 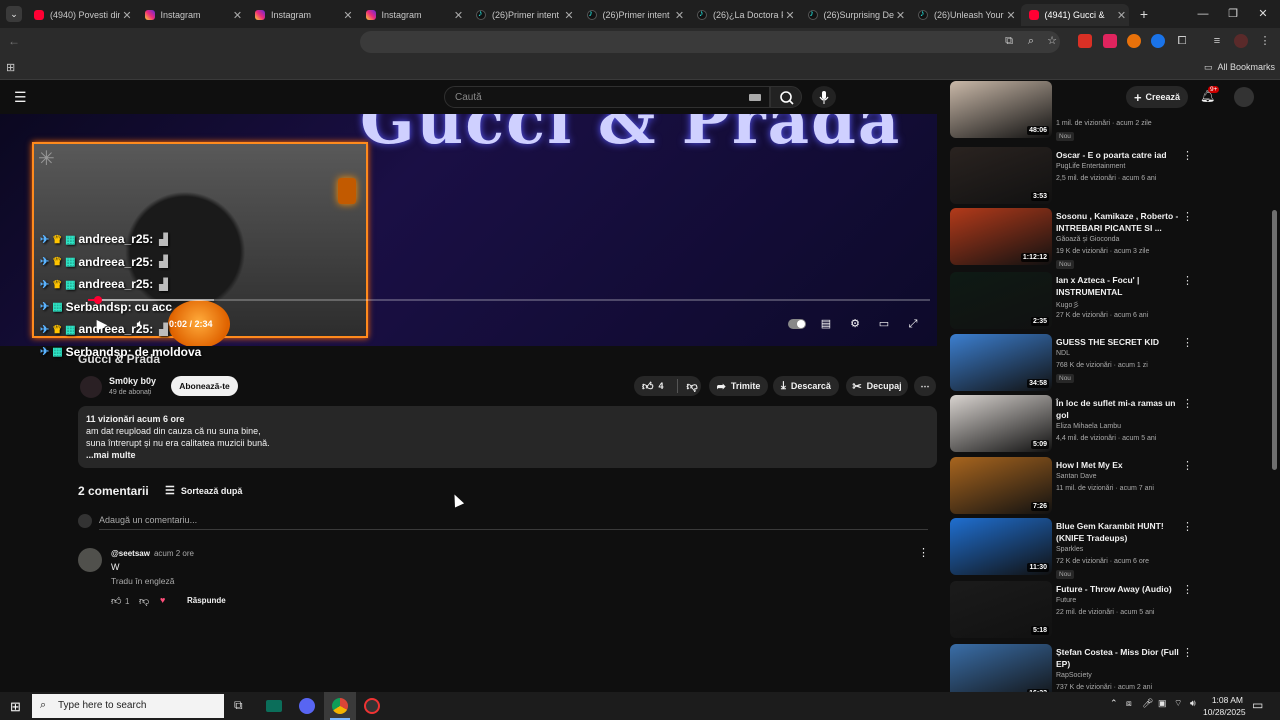 What do you see at coordinates (1114, 703) in the screenshot?
I see `tray-chevron-icon: ⌃` at bounding box center [1114, 703].